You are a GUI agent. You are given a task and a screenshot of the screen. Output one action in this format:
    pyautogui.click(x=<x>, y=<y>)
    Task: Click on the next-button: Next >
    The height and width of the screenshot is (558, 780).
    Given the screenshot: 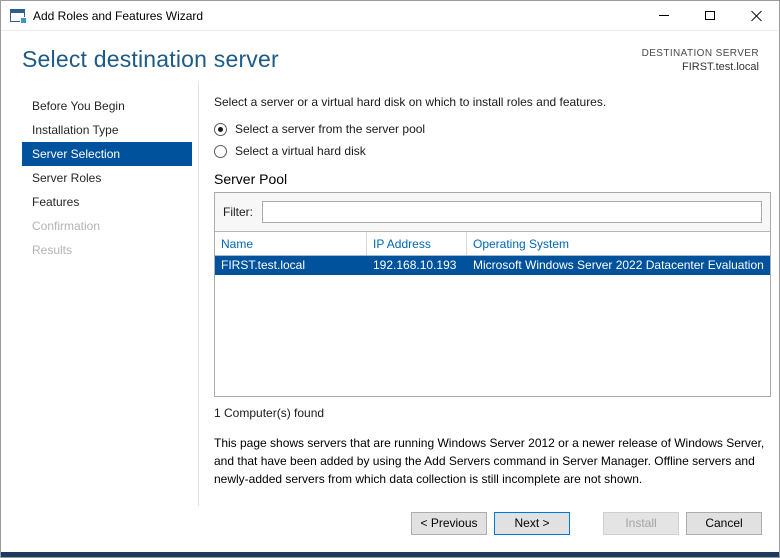 What is the action you would take?
    pyautogui.click(x=532, y=523)
    